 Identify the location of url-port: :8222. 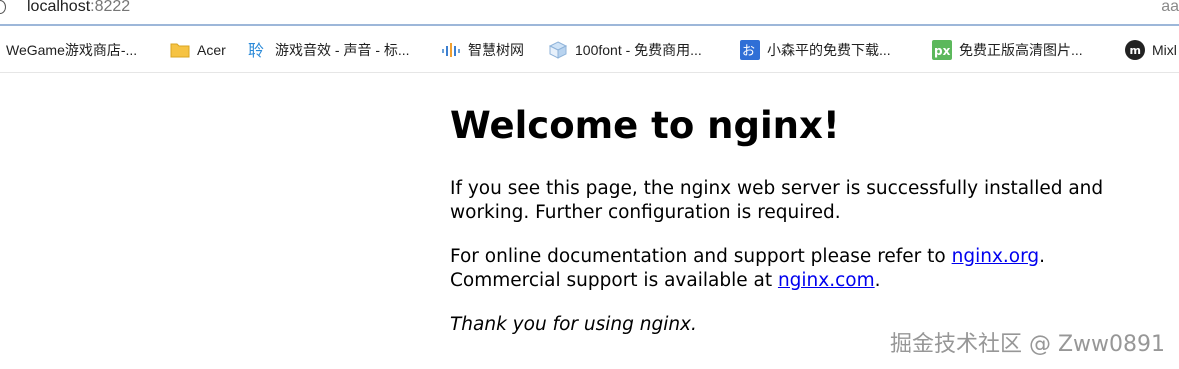
(110, 7).